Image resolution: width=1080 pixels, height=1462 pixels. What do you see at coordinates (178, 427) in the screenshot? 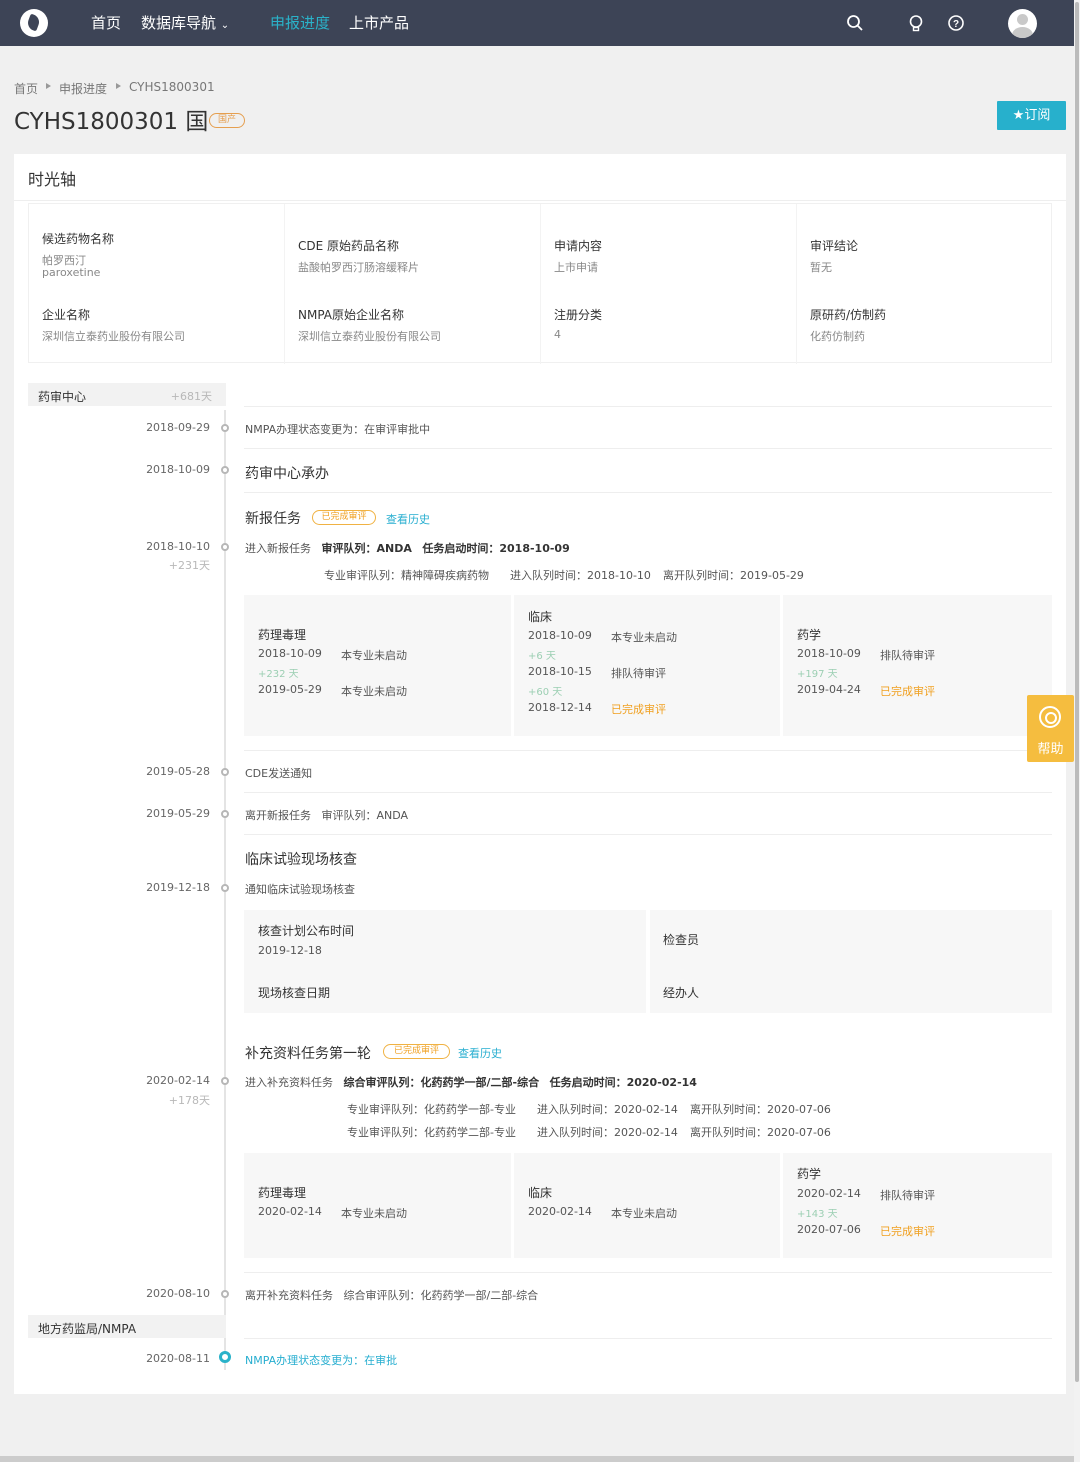
I see `event-date: 2018-09-29` at bounding box center [178, 427].